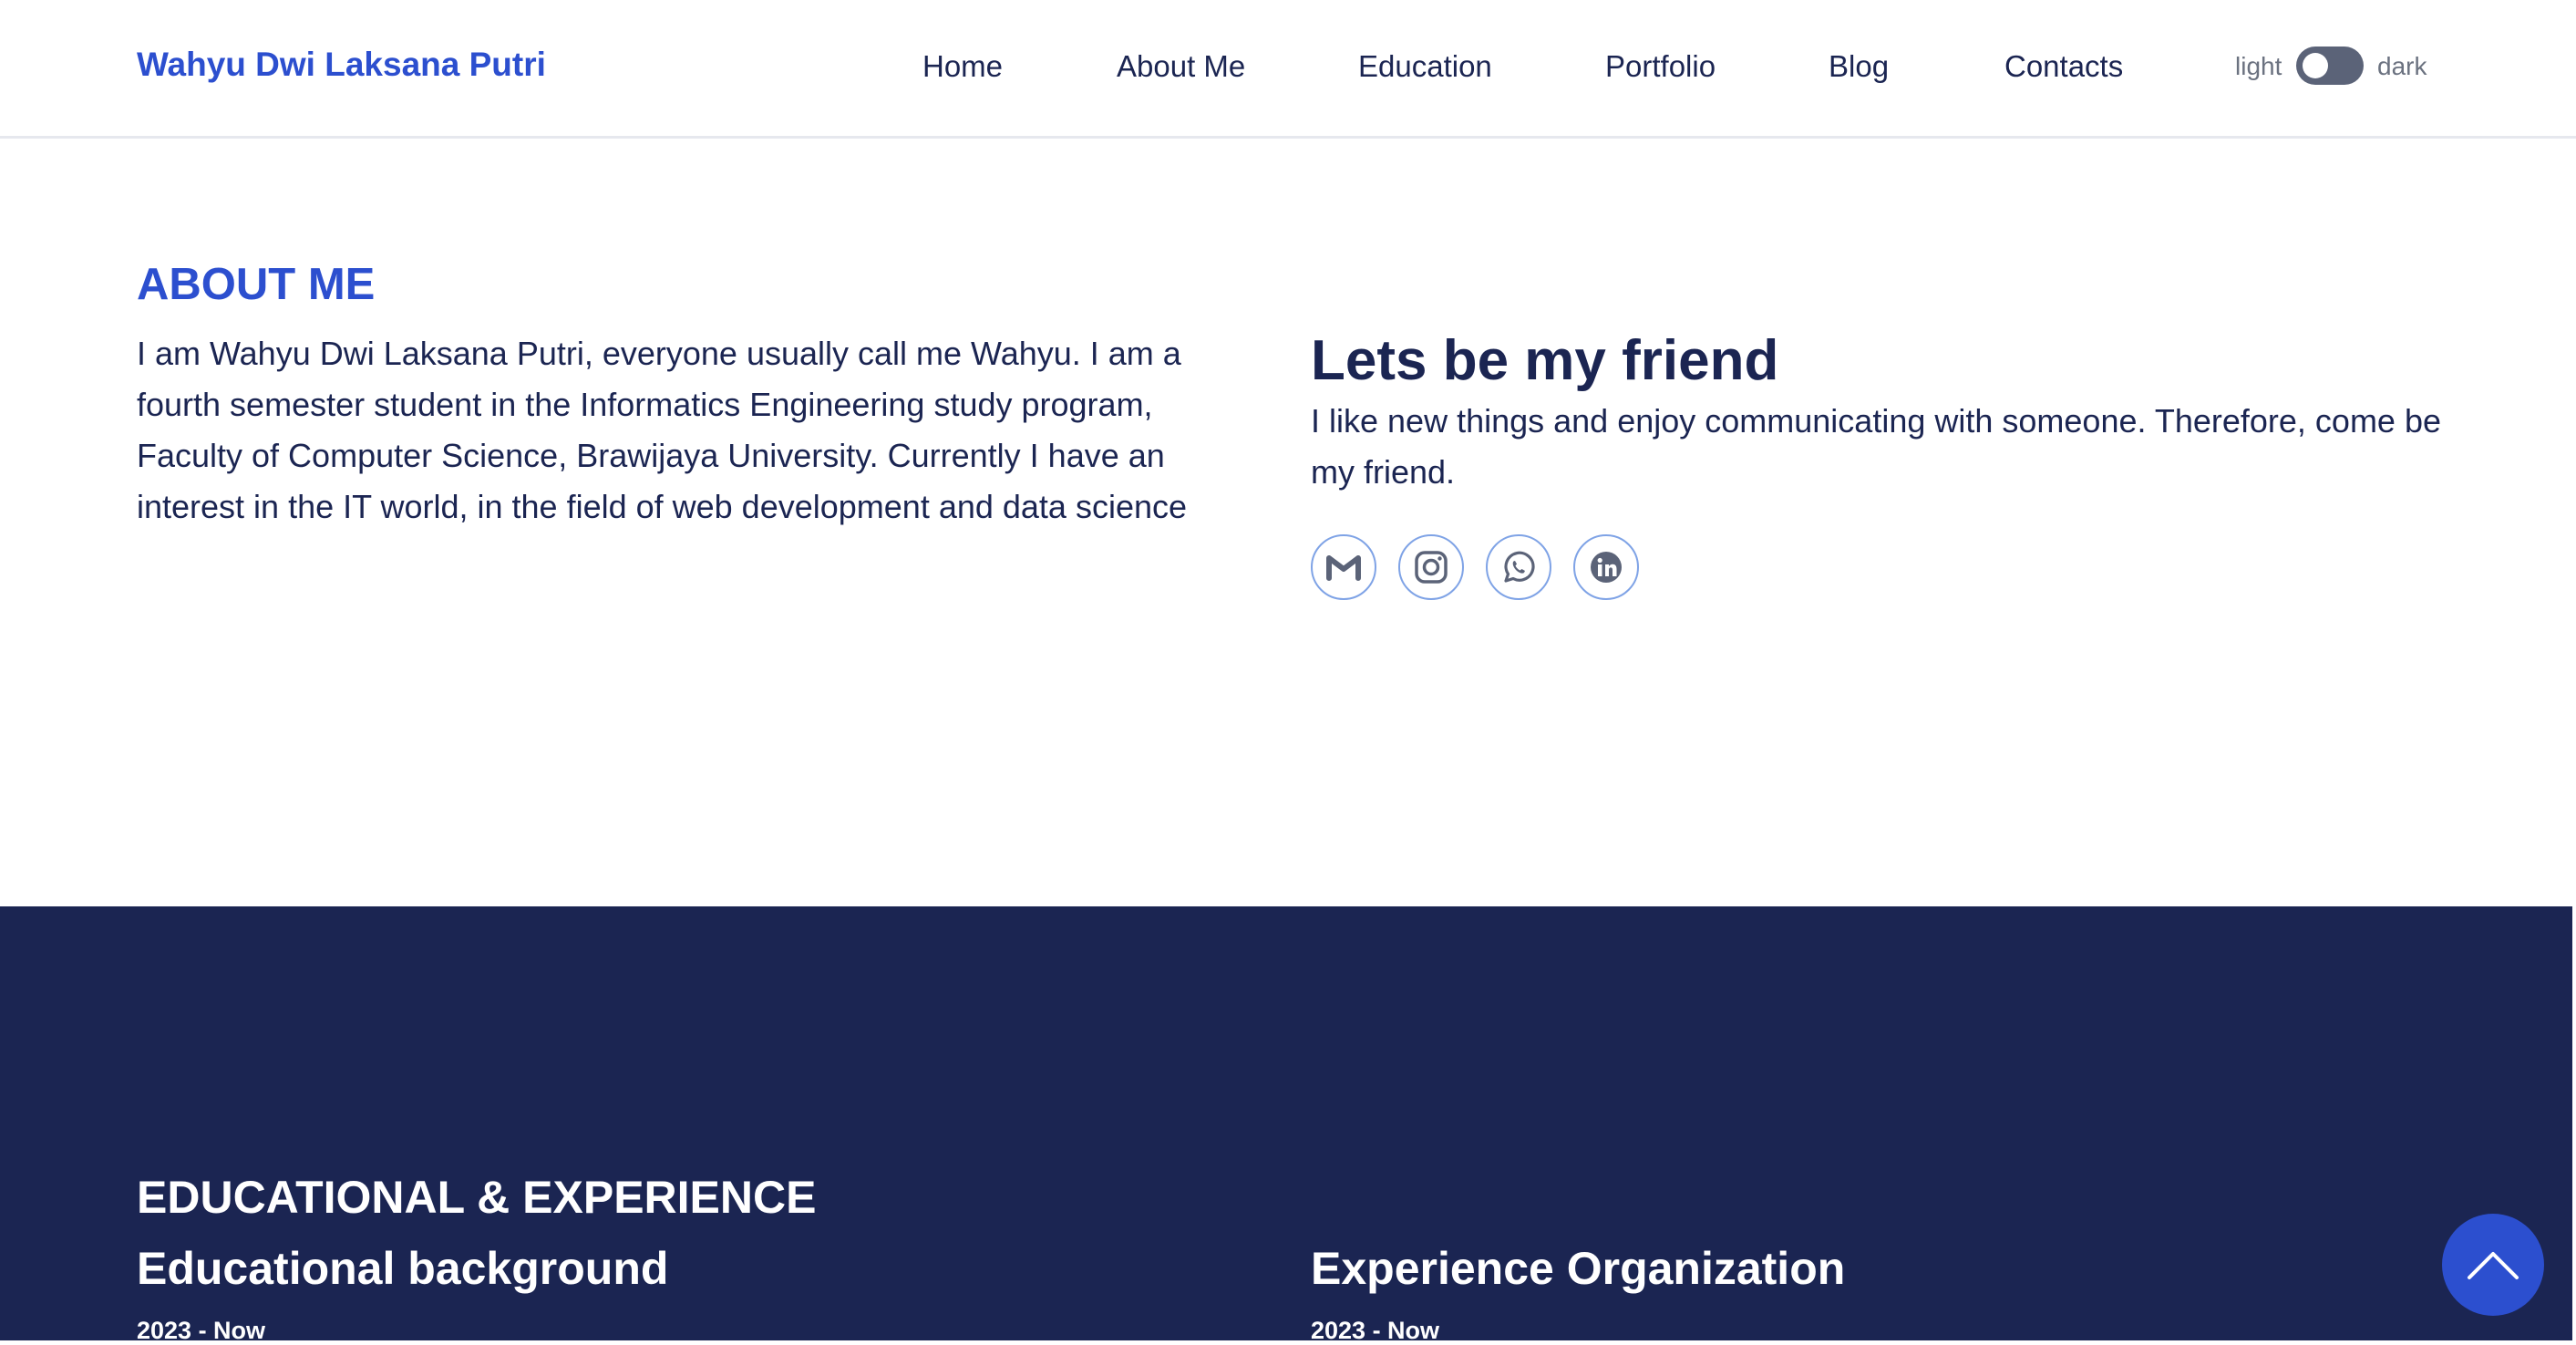  I want to click on theme-toggle-knob, so click(2315, 65).